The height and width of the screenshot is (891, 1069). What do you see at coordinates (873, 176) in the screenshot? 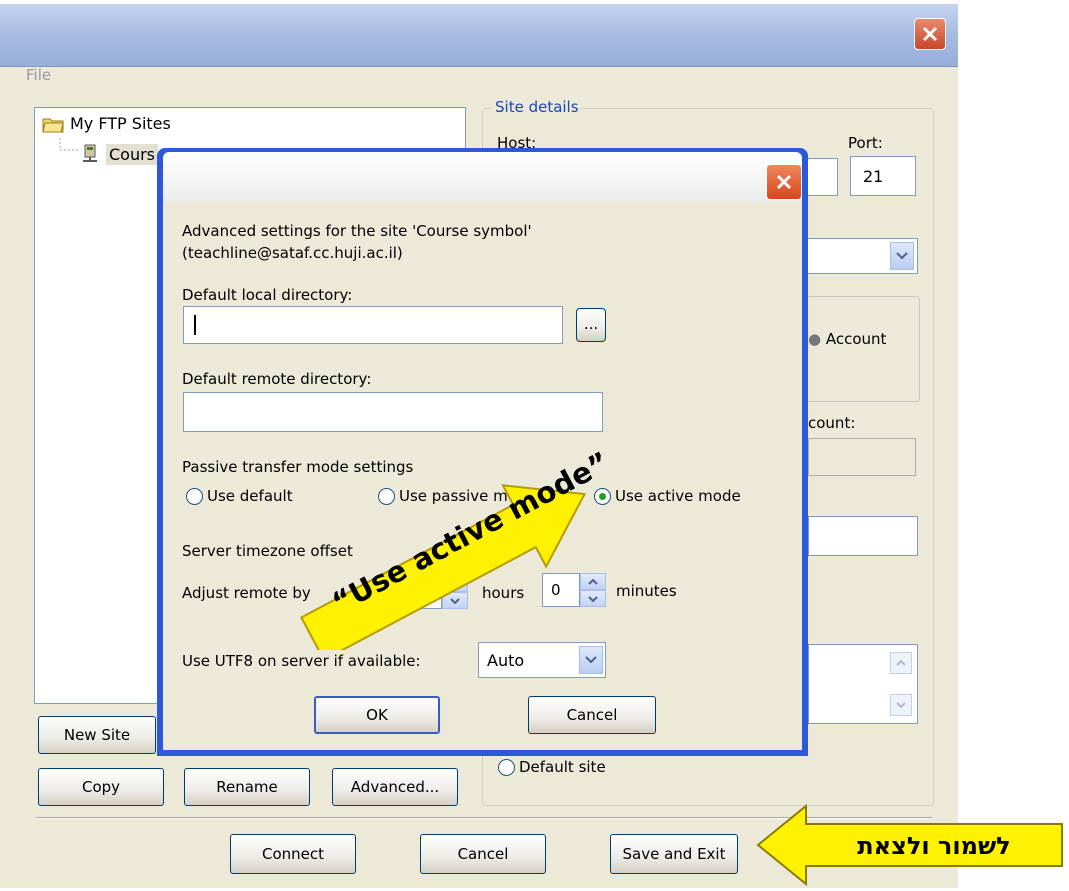
I see `port-value: 21` at bounding box center [873, 176].